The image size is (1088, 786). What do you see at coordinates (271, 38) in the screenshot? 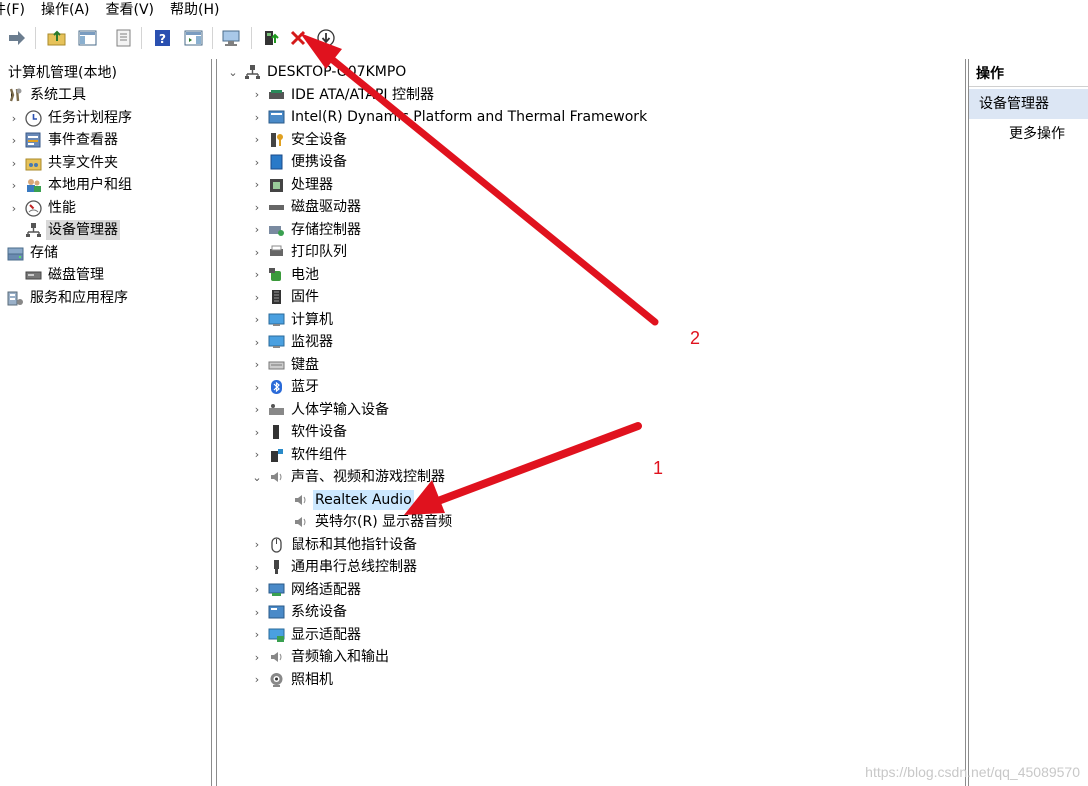
I see `update-driver-icon` at bounding box center [271, 38].